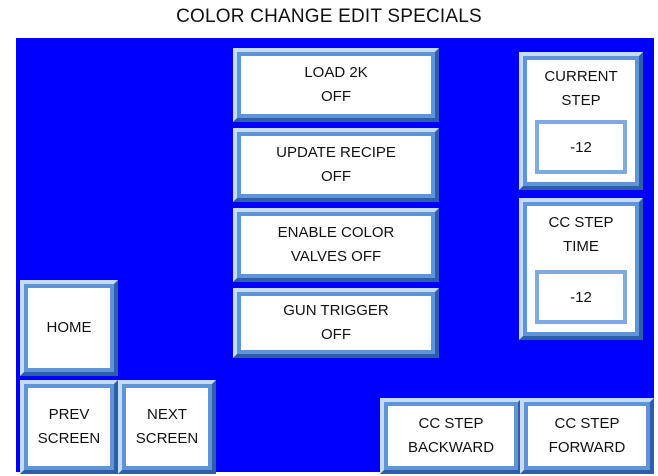 The image size is (658, 476). I want to click on screen-title: COLOR CHANGE EDIT SPECIALS, so click(329, 16).